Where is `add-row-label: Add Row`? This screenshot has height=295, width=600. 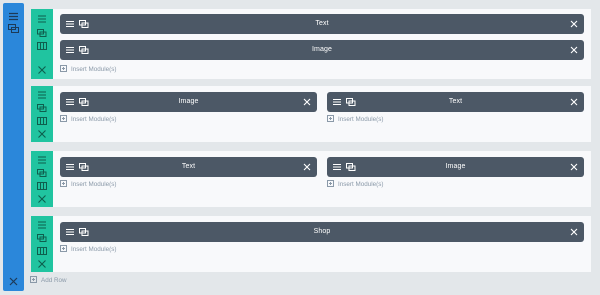 add-row-label: Add Row is located at coordinates (54, 280).